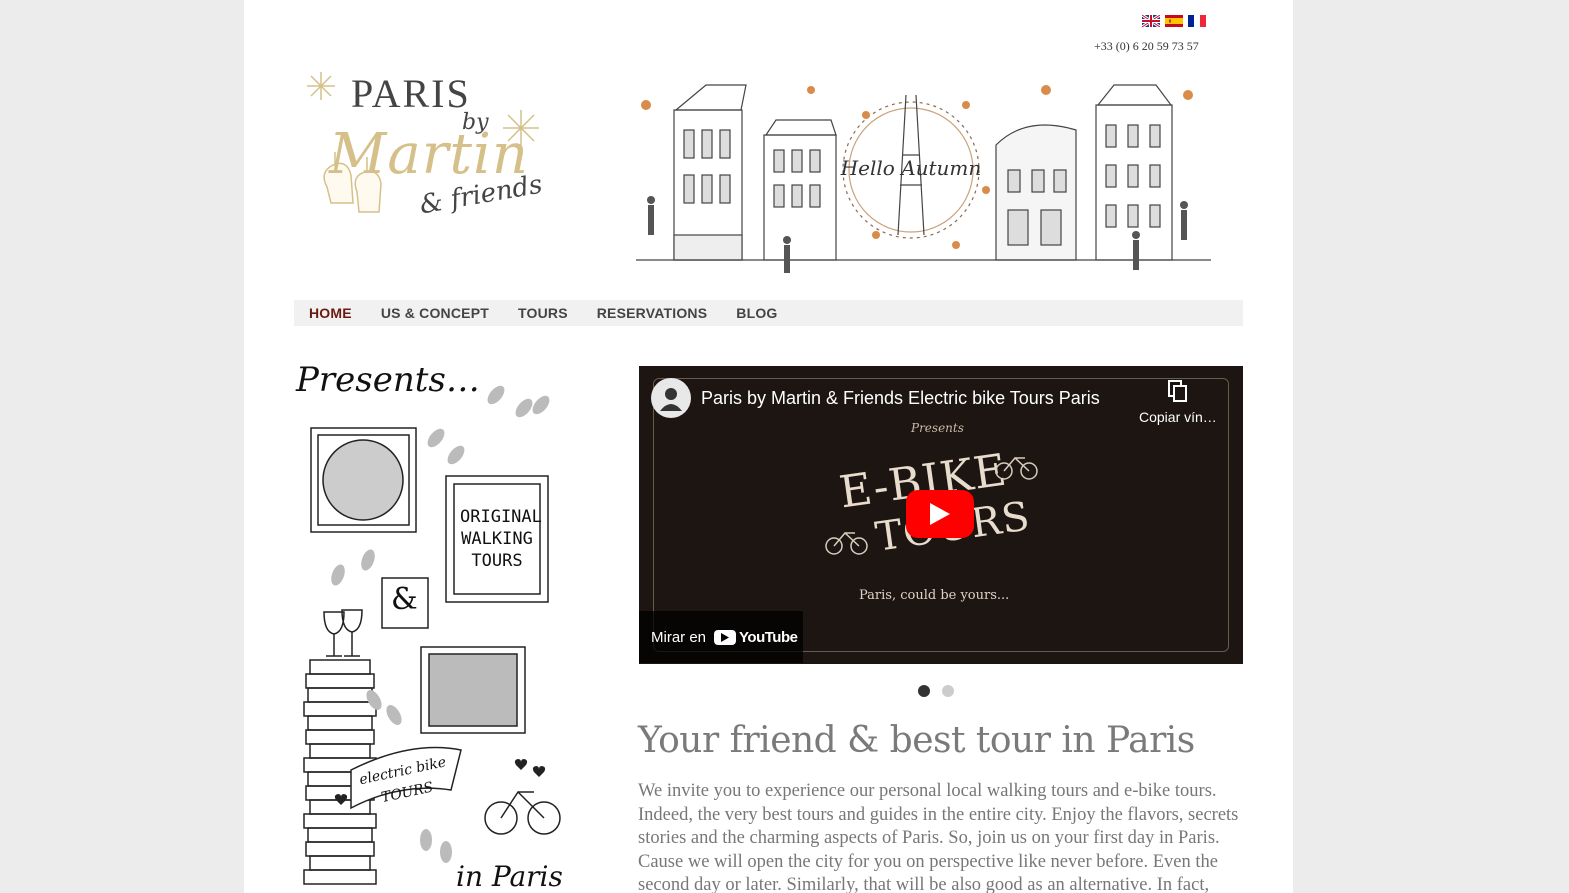 Image resolution: width=1569 pixels, height=893 pixels. What do you see at coordinates (1151, 21) in the screenshot?
I see `english-flag-icon` at bounding box center [1151, 21].